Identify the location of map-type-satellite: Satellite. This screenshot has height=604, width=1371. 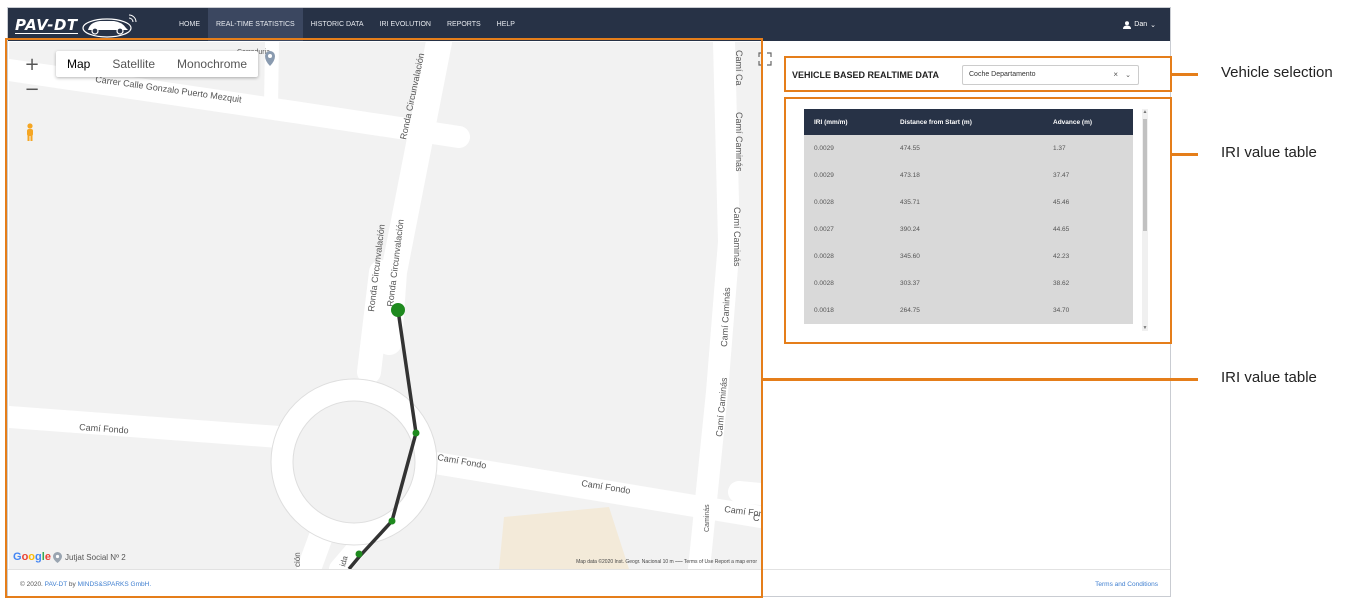
(133, 64).